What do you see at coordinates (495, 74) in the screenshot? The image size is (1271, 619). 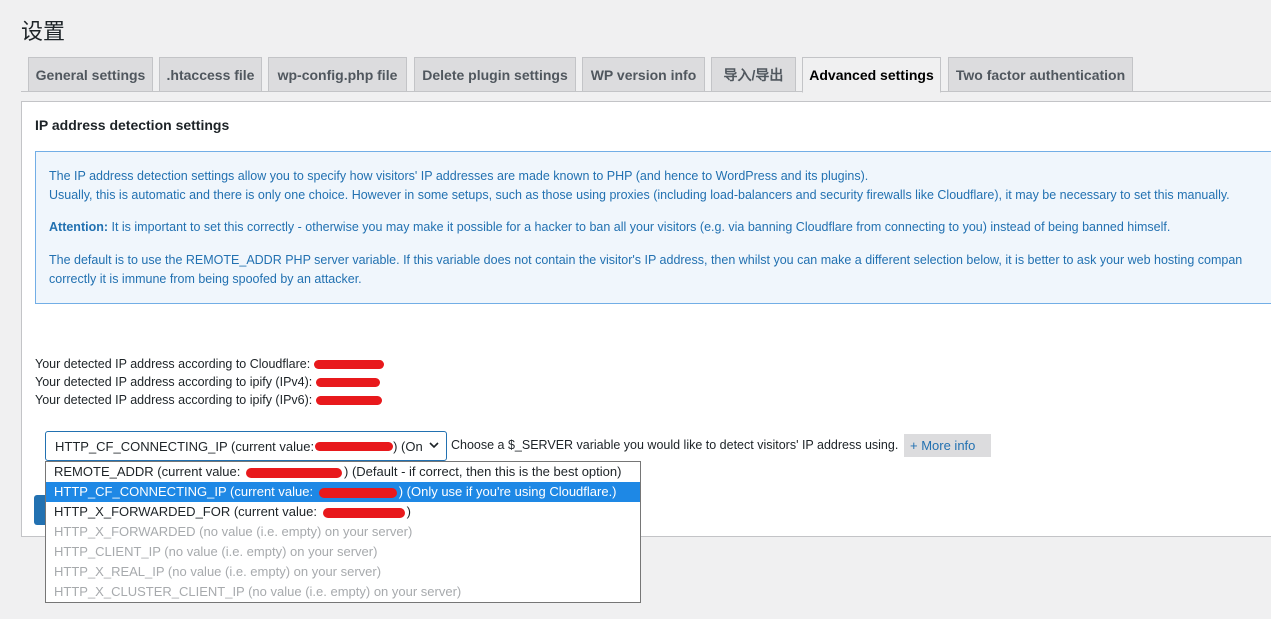 I see `tab-delete-plugin-settings: Delete plugin settings` at bounding box center [495, 74].